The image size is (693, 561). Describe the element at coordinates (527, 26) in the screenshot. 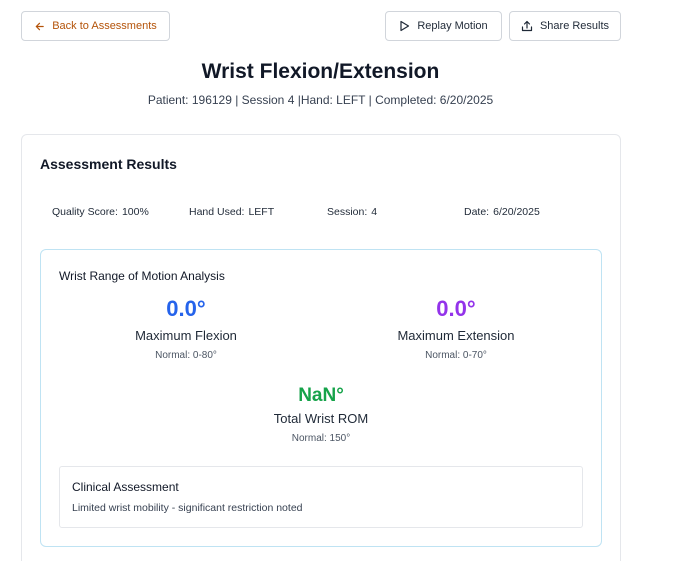

I see `share-icon` at that location.